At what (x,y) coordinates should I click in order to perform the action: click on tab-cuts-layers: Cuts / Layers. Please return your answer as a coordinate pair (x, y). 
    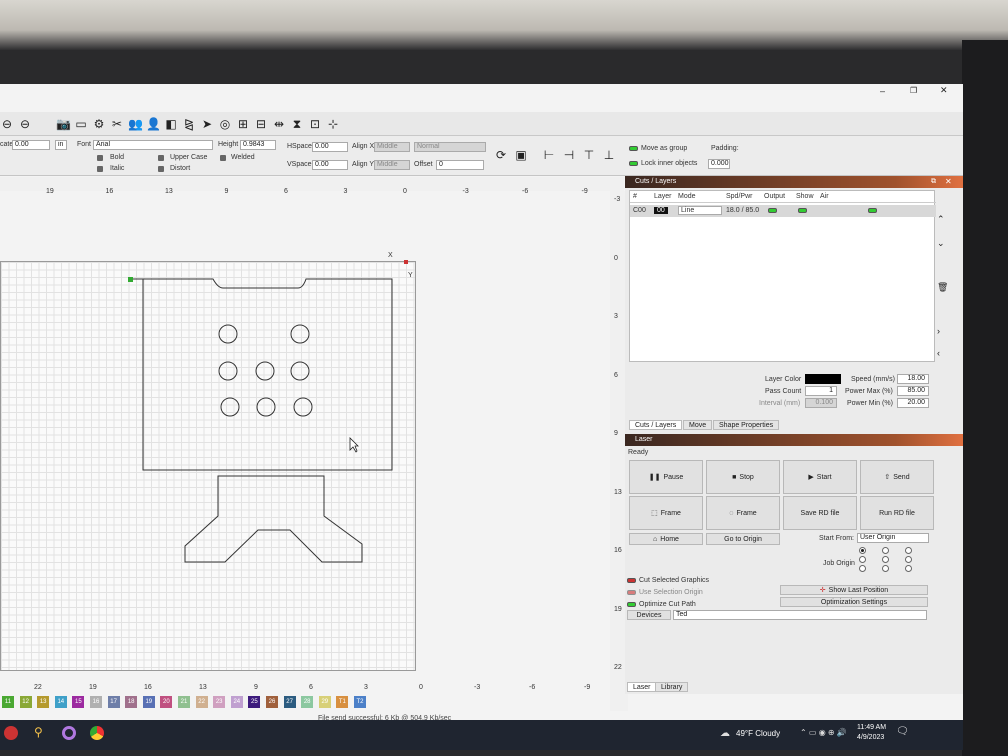
    Looking at the image, I should click on (656, 425).